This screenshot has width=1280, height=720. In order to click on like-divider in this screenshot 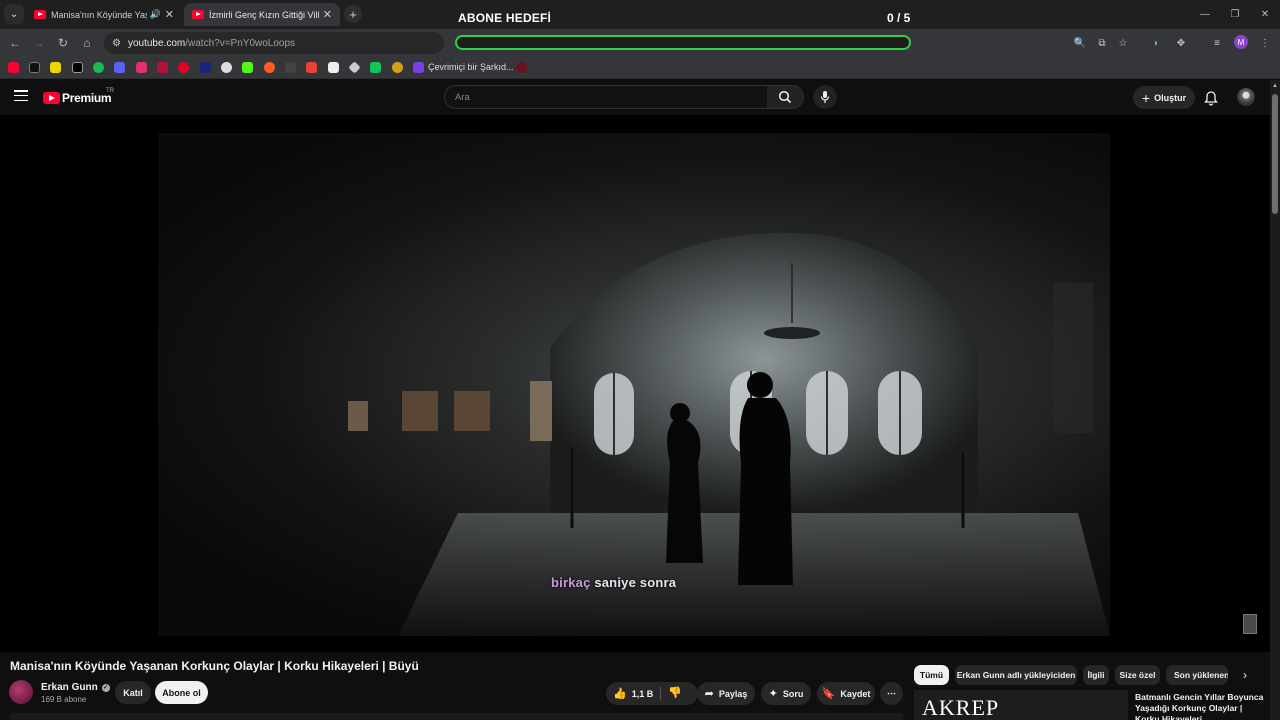, I will do `click(660, 693)`.